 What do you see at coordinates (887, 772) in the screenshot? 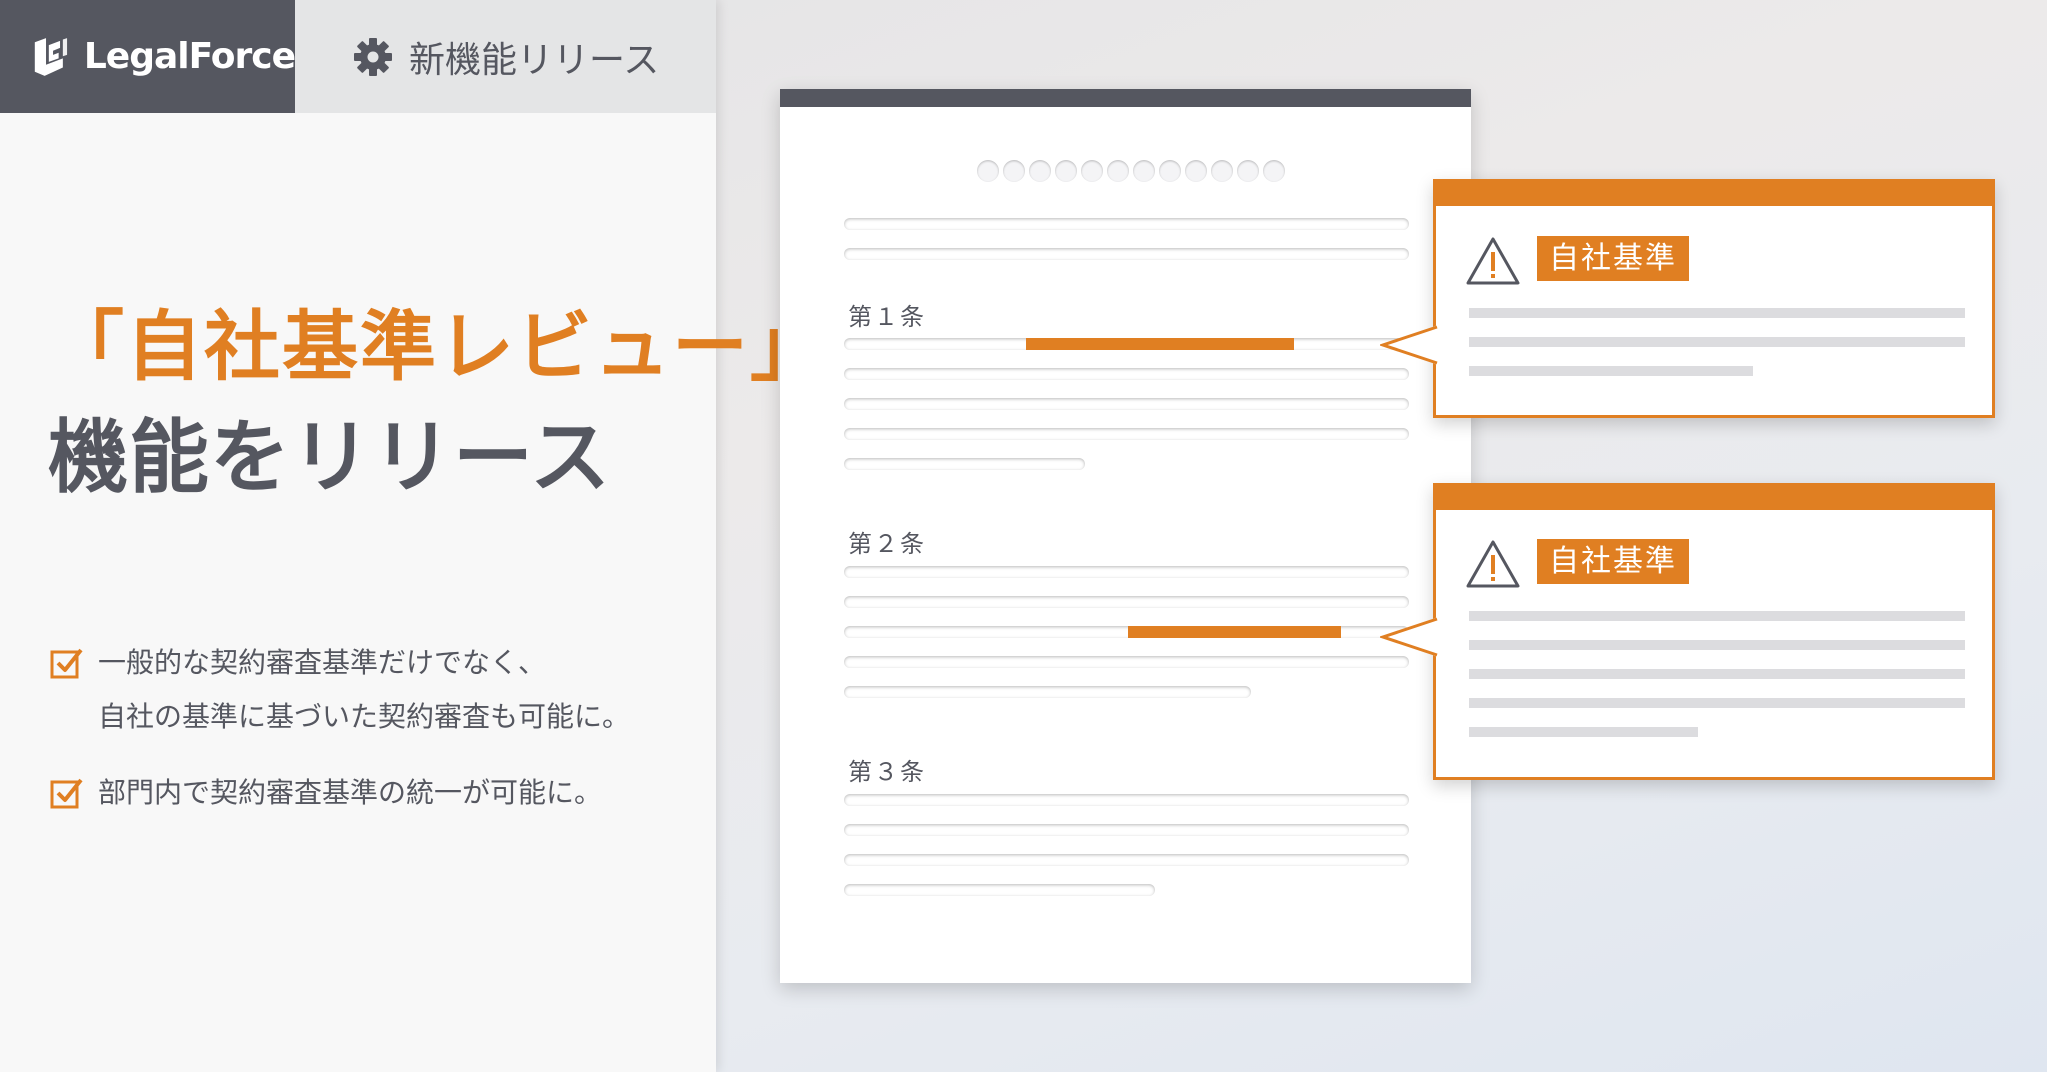
I see `article-3-heading: 第３条` at bounding box center [887, 772].